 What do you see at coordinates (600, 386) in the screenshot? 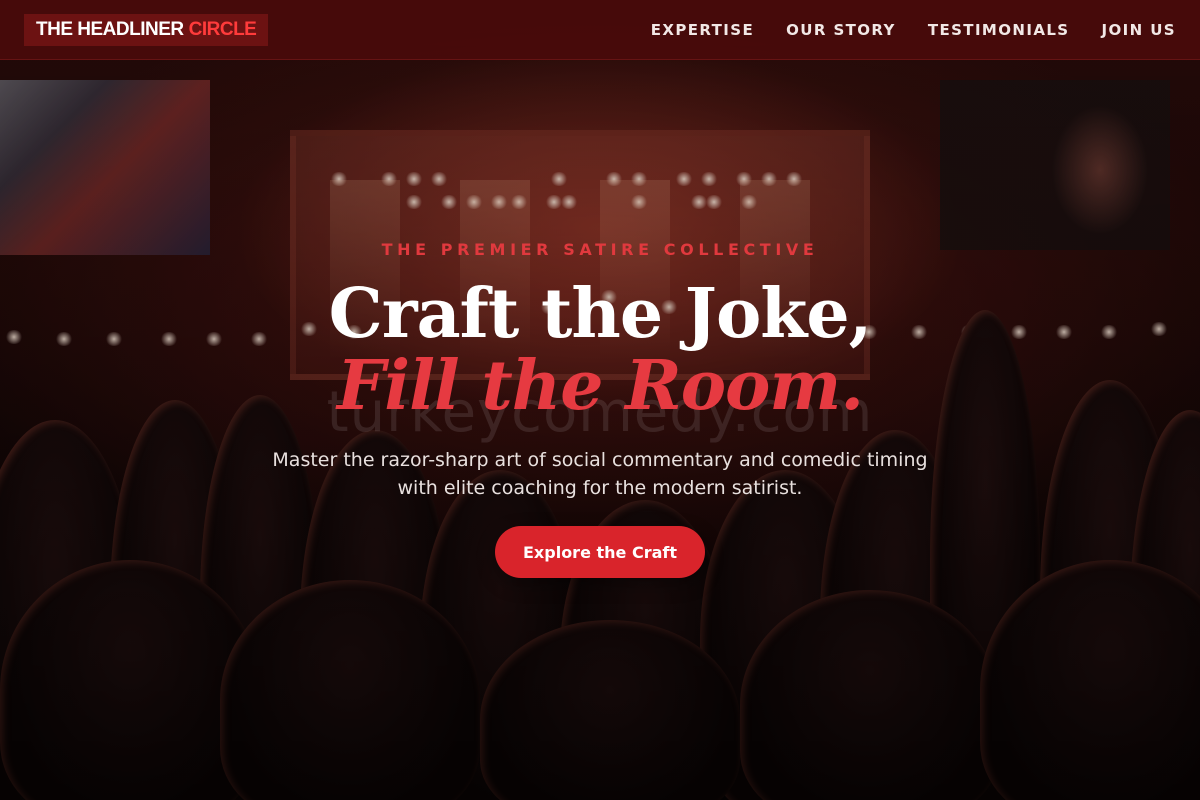
I see `hero-headline-line2: Fill the Room.` at bounding box center [600, 386].